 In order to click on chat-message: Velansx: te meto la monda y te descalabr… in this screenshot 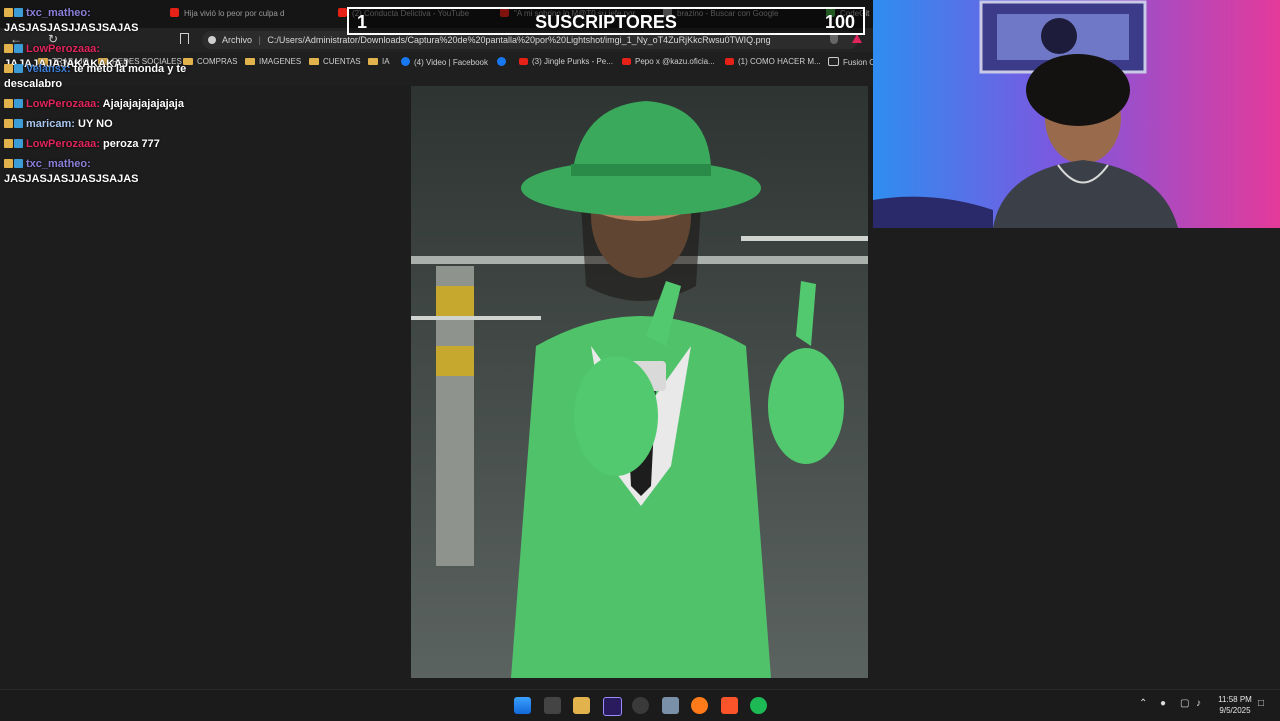, I will do `click(111, 77)`.